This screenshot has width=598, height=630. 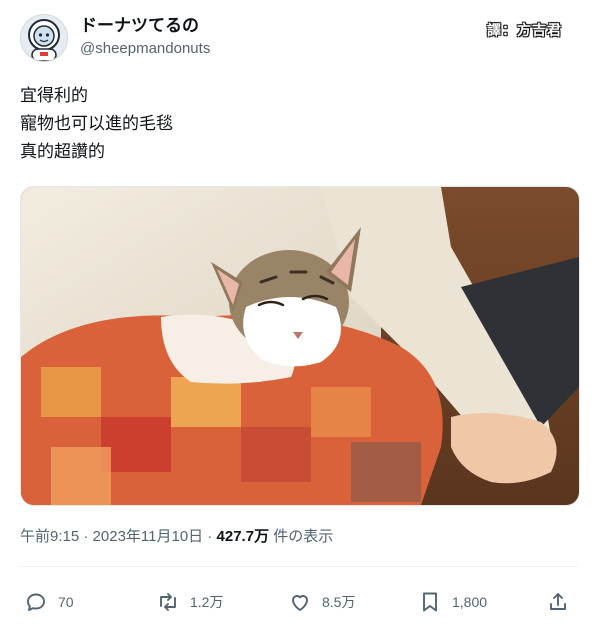 What do you see at coordinates (207, 602) in the screenshot?
I see `retweet-count: 1.2万` at bounding box center [207, 602].